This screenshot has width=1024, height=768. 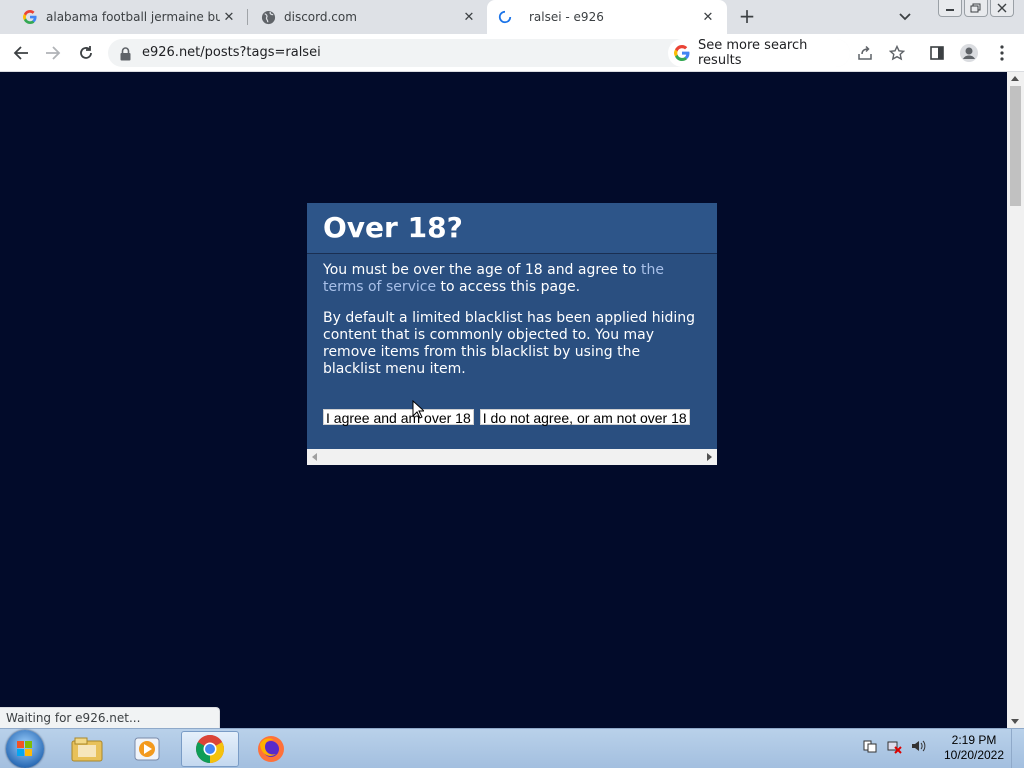 I want to click on tab-title: ralsei - e926, so click(x=566, y=17).